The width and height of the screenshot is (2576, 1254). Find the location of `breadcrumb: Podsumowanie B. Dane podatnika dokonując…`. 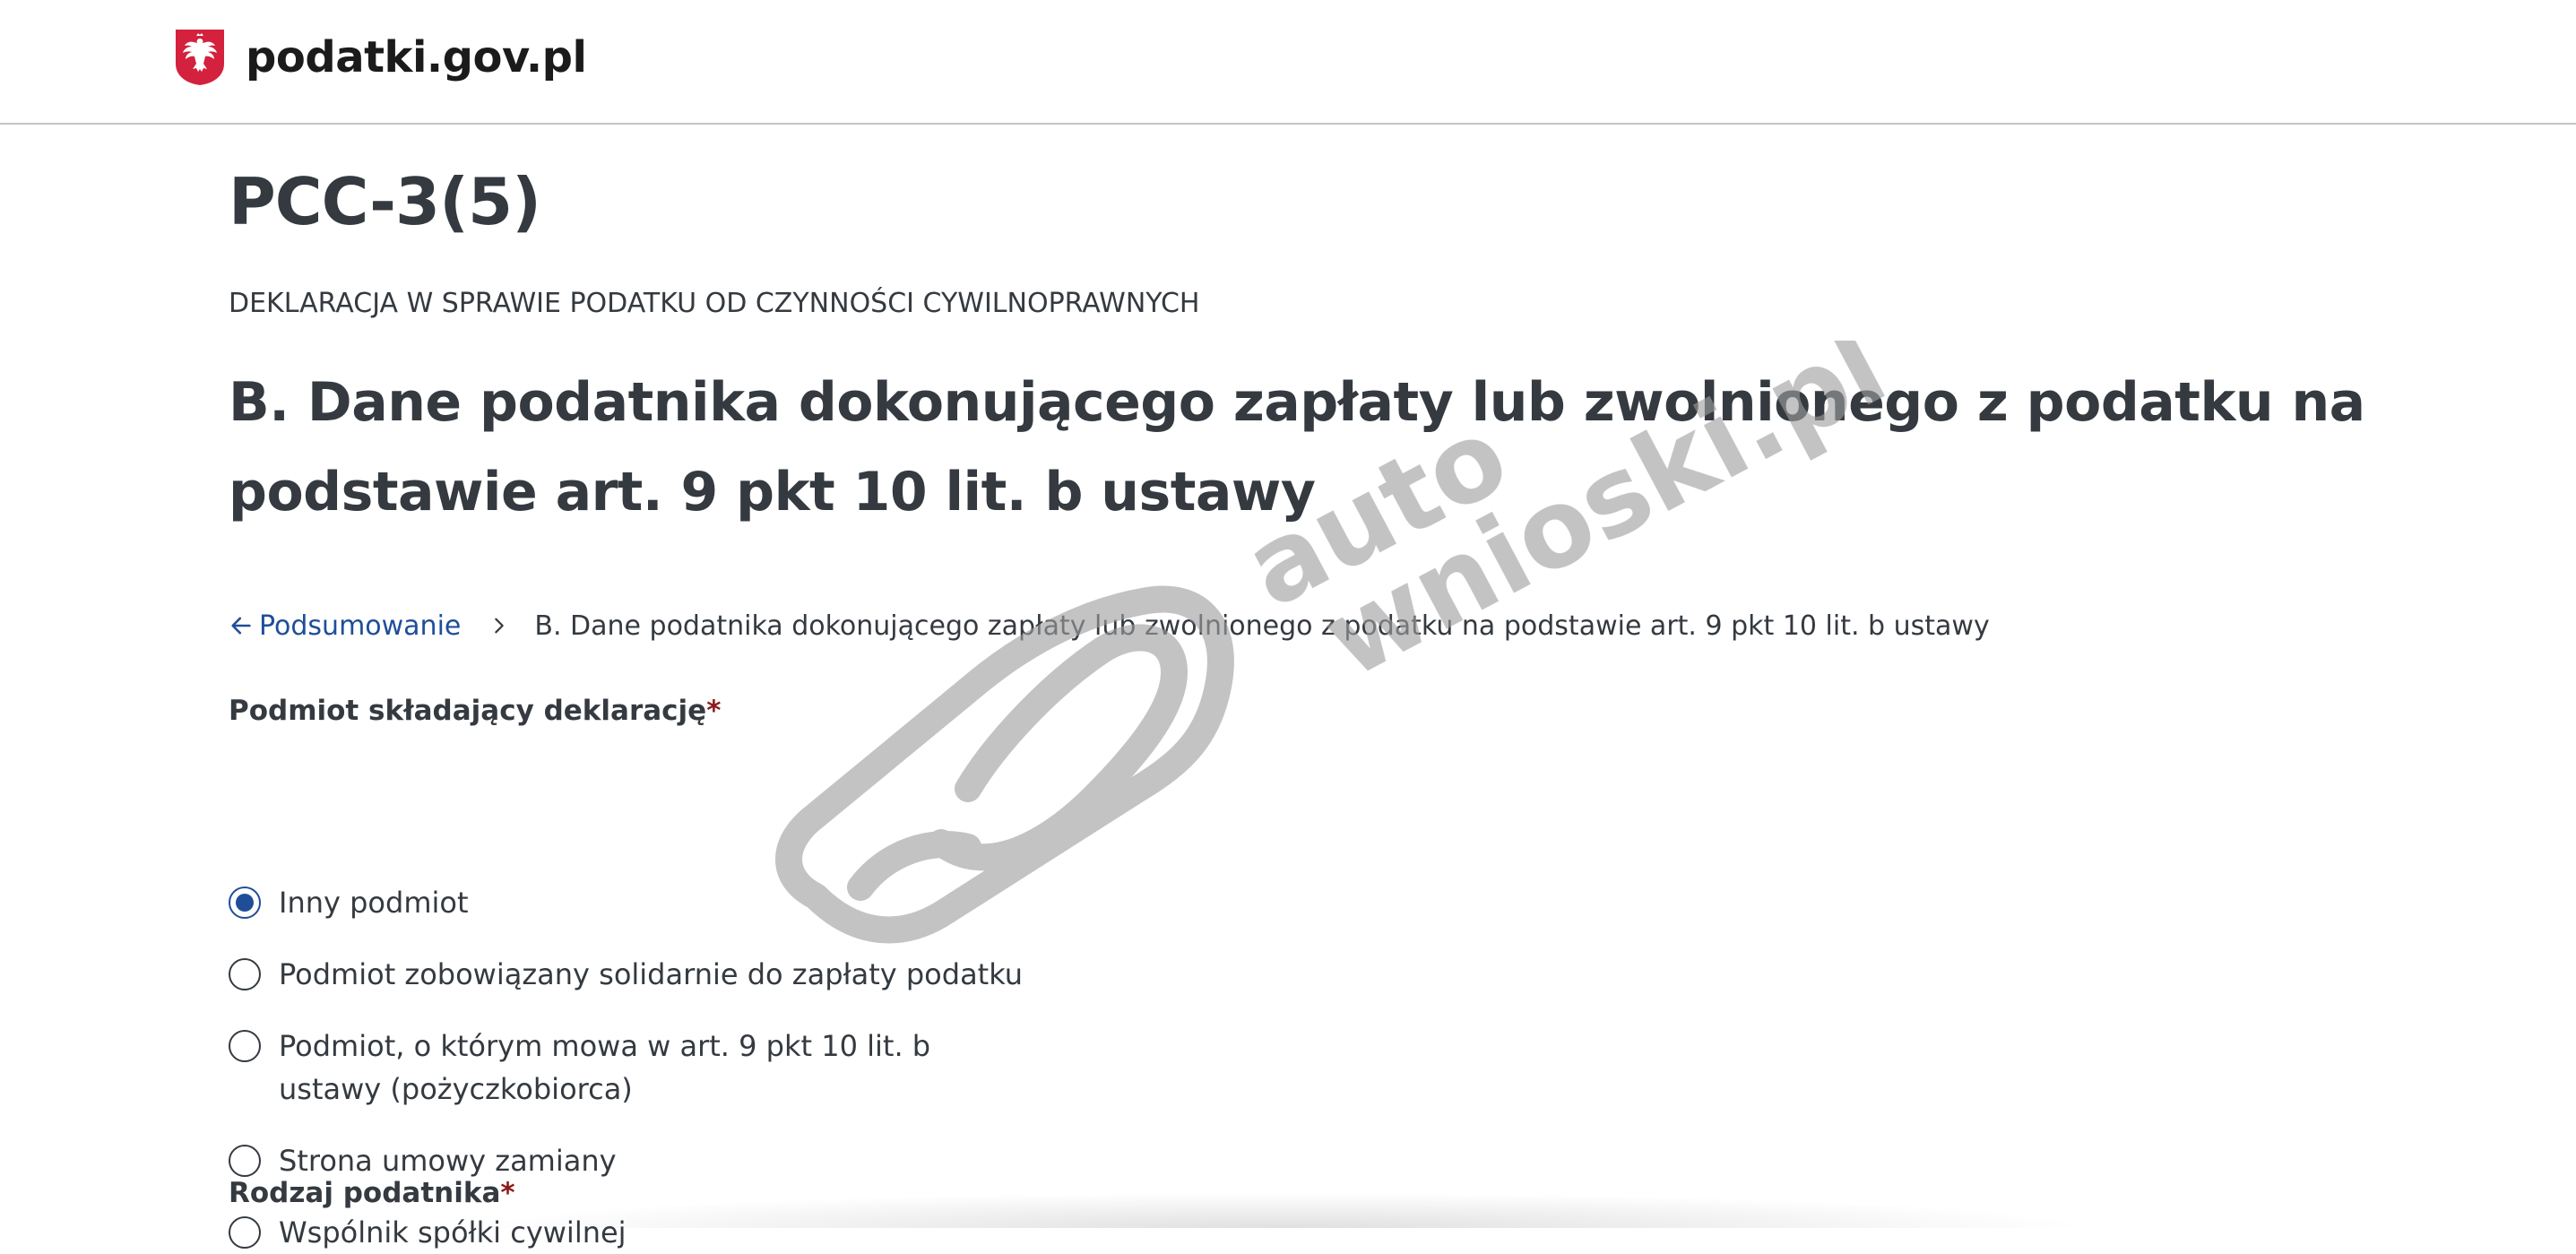

breadcrumb: Podsumowanie B. Dane podatnika dokonując… is located at coordinates (1109, 625).